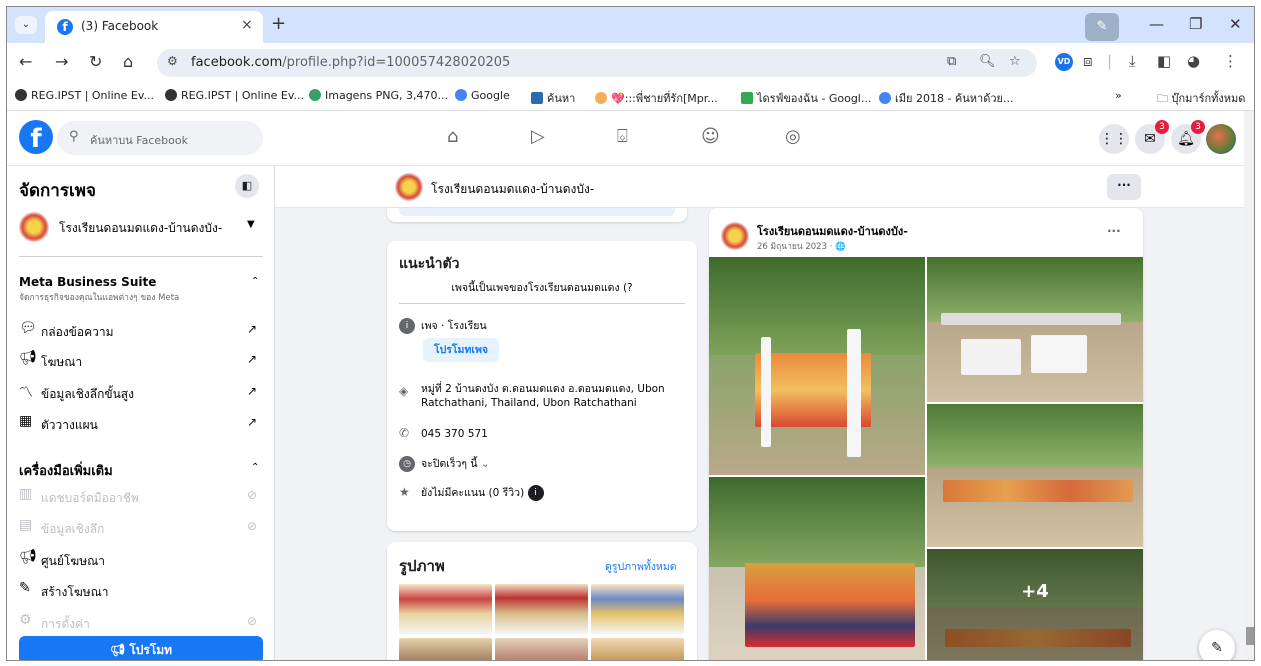 The image size is (1261, 666). Describe the element at coordinates (1102, 27) in the screenshot. I see `profile-extension-icon: ✎` at that location.